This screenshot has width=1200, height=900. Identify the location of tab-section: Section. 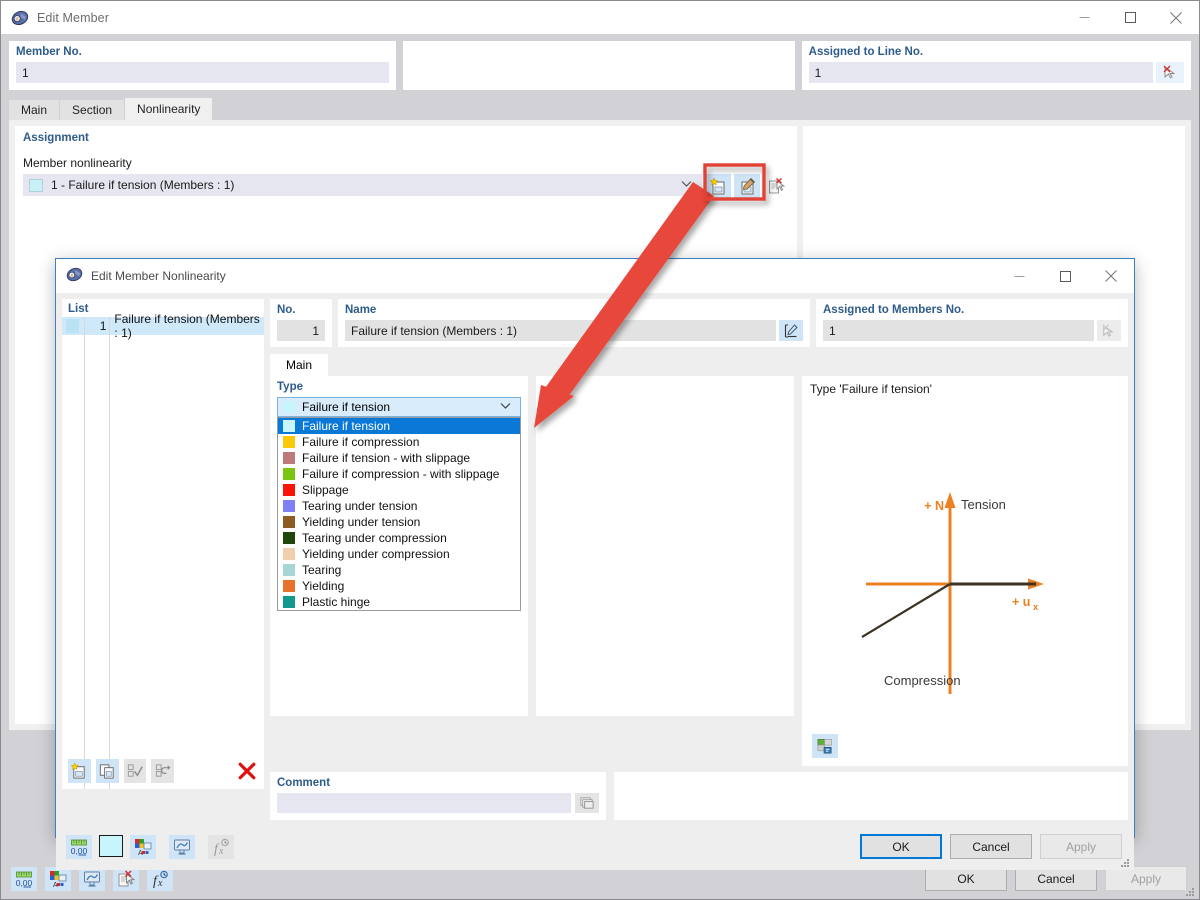
(92, 110).